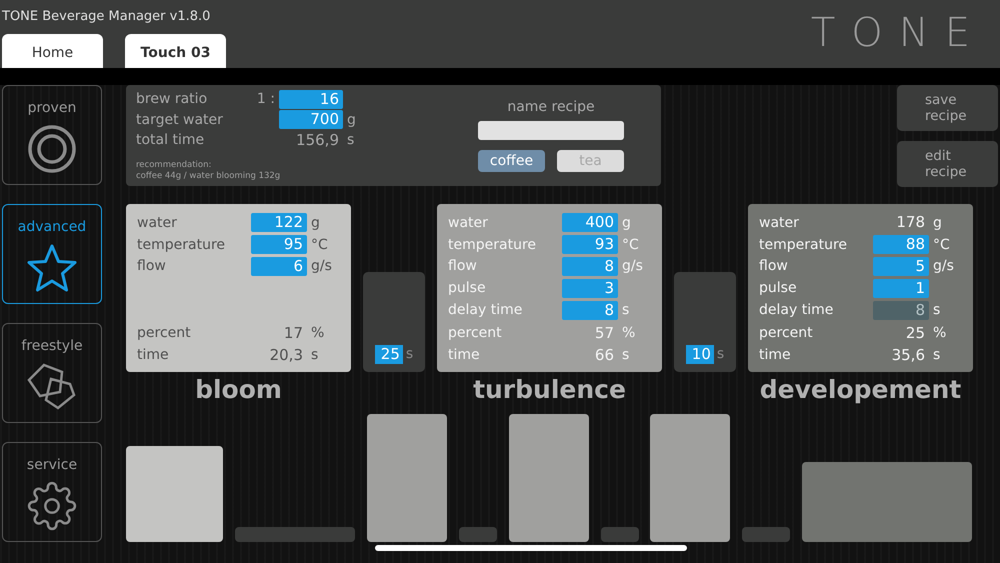  Describe the element at coordinates (52, 387) in the screenshot. I see `overlapping-pentagons-icon` at that location.